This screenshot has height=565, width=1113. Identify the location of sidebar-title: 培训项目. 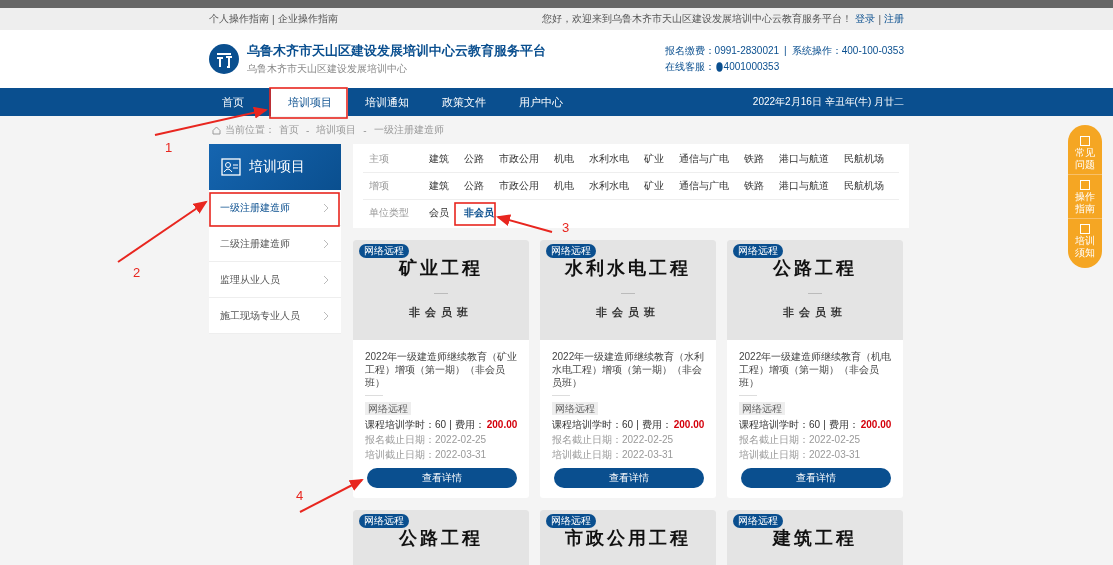
(277, 167).